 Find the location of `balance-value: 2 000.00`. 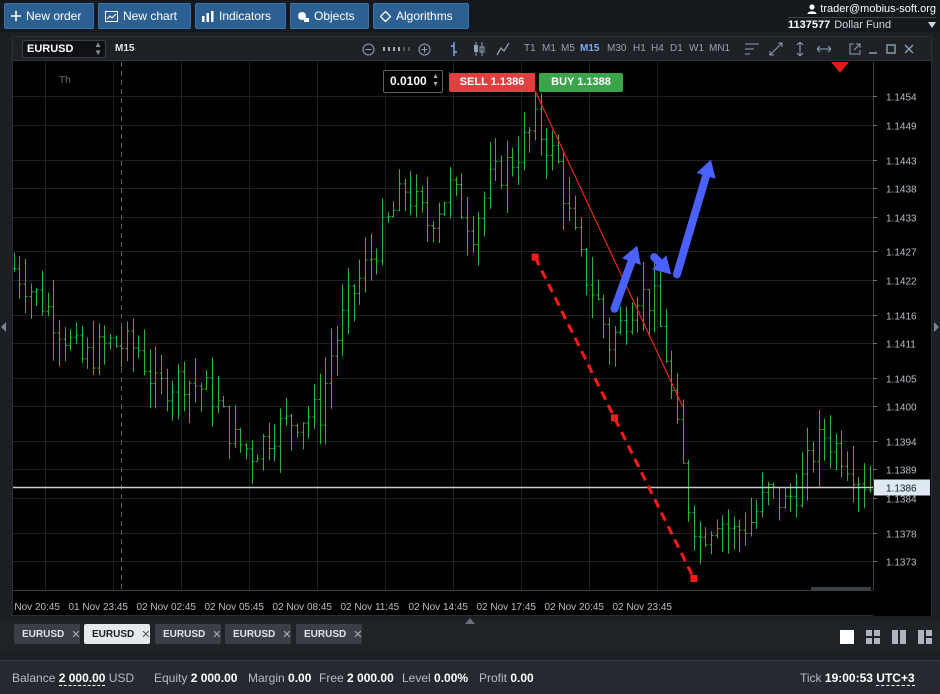

balance-value: 2 000.00 is located at coordinates (82, 678).